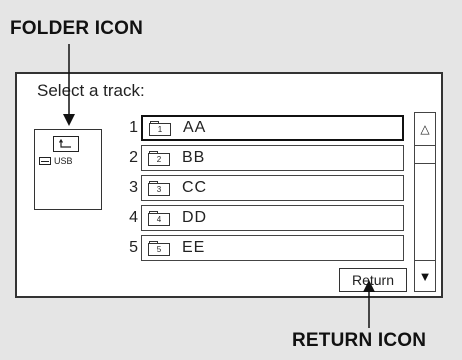 The image size is (462, 360). Describe the element at coordinates (425, 275) in the screenshot. I see `scroll-down-icon: ▼` at that location.